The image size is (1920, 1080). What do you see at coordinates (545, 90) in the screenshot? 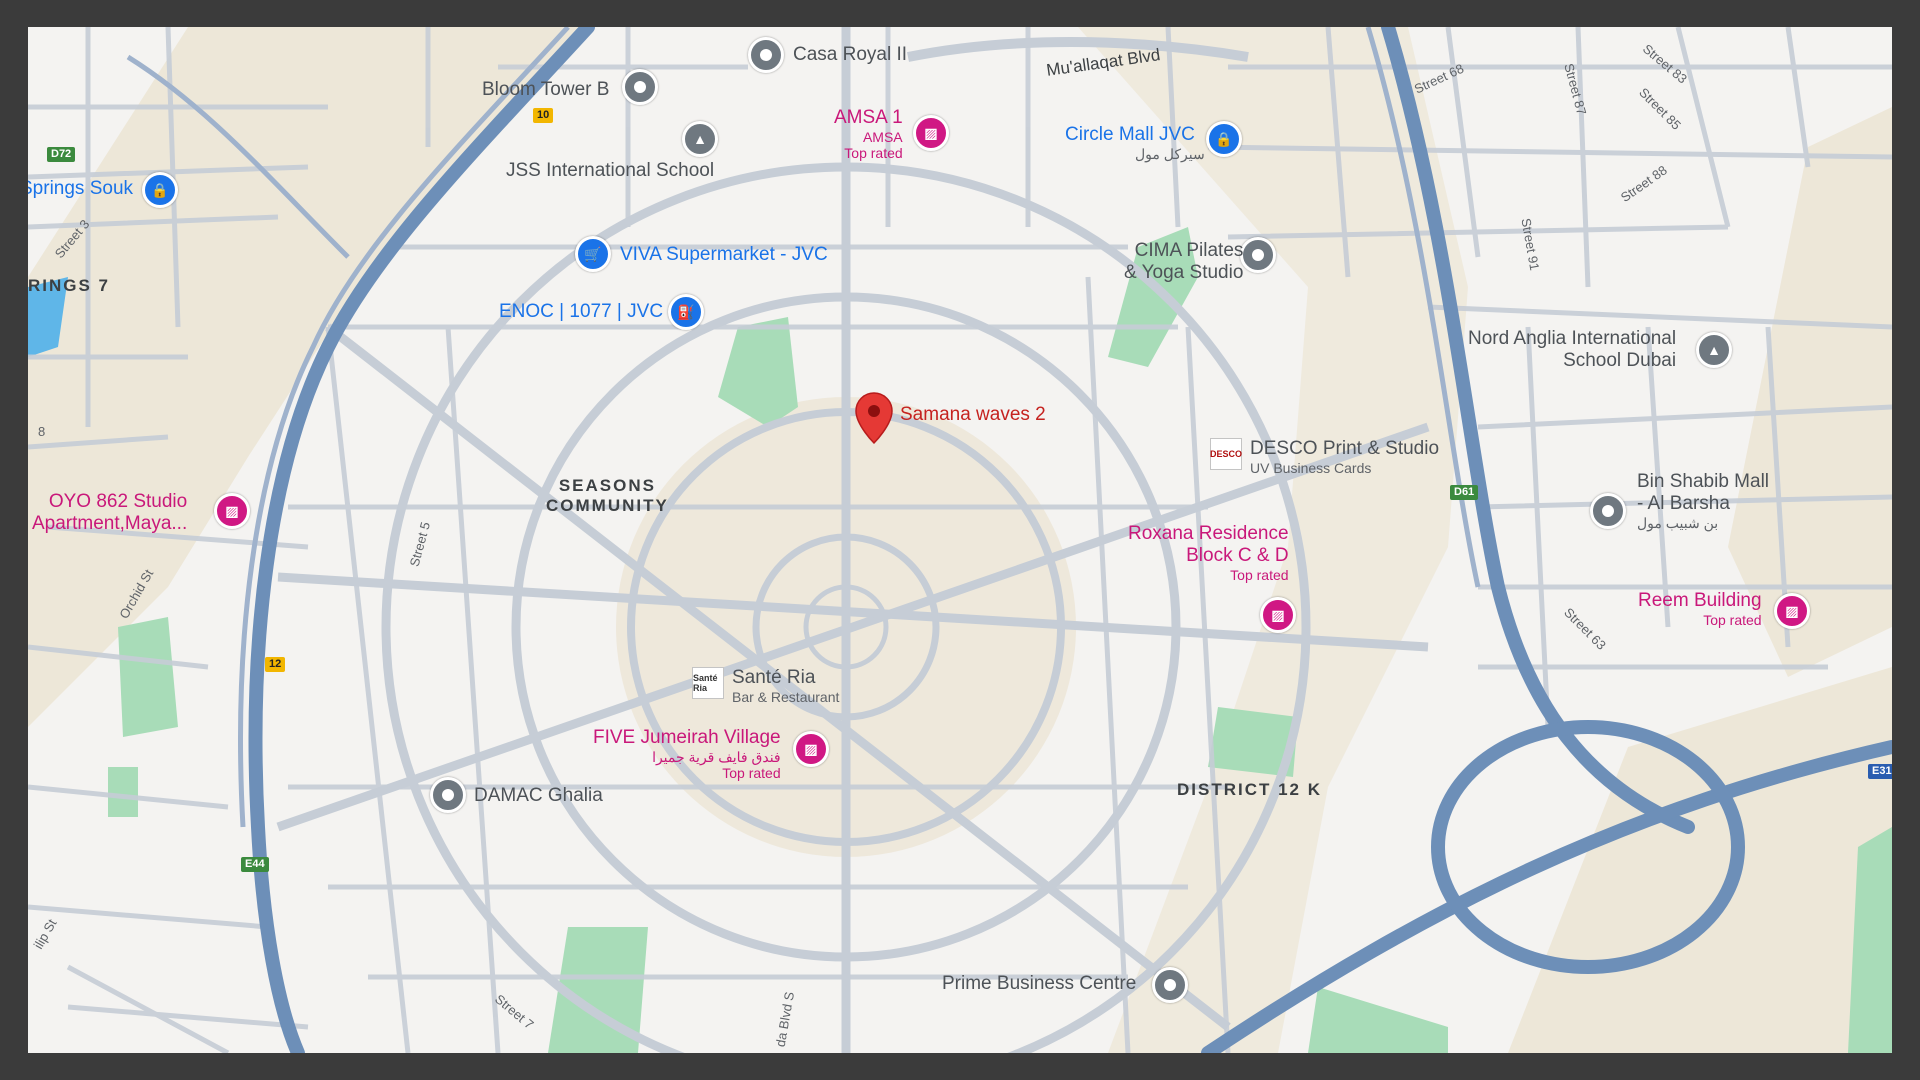
I see `poi-bloom-tower: Bloom Tower B` at bounding box center [545, 90].